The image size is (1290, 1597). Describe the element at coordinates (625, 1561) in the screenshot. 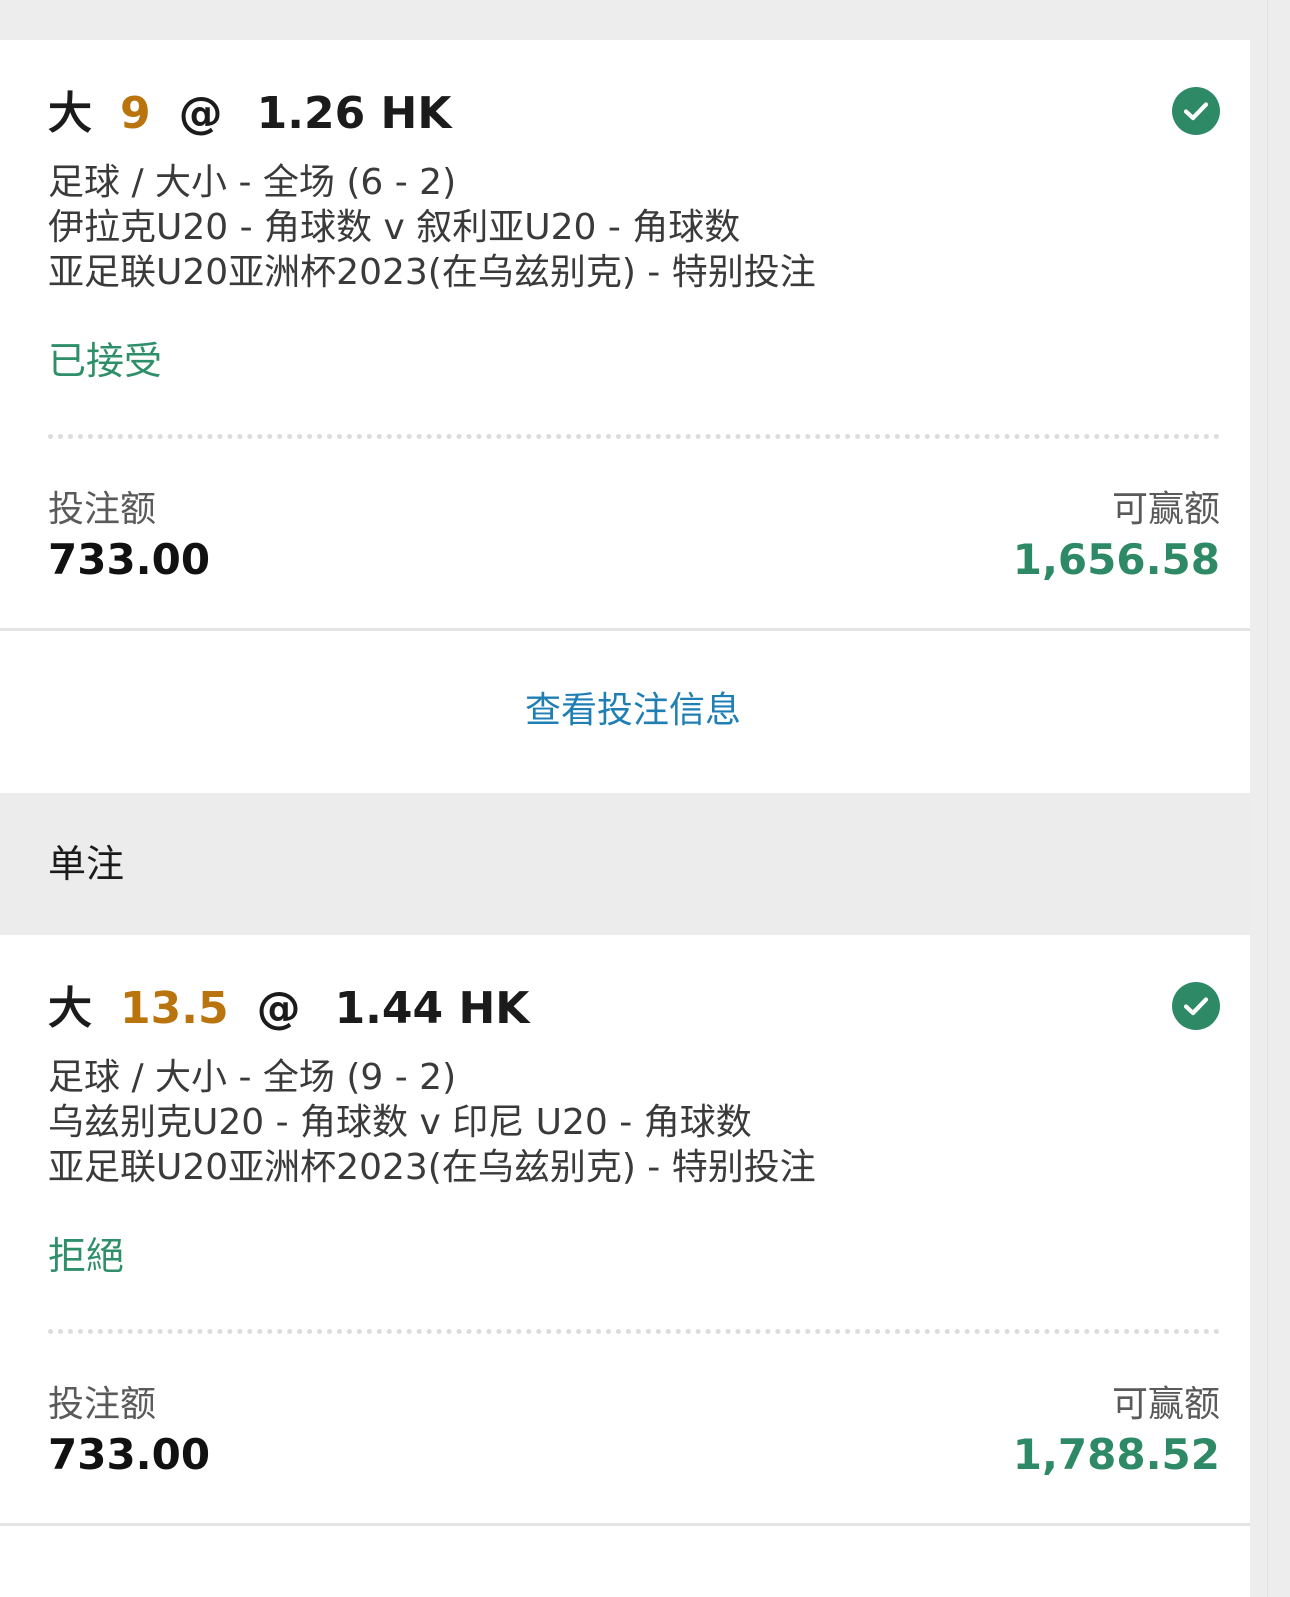

I see `next-row-area` at that location.